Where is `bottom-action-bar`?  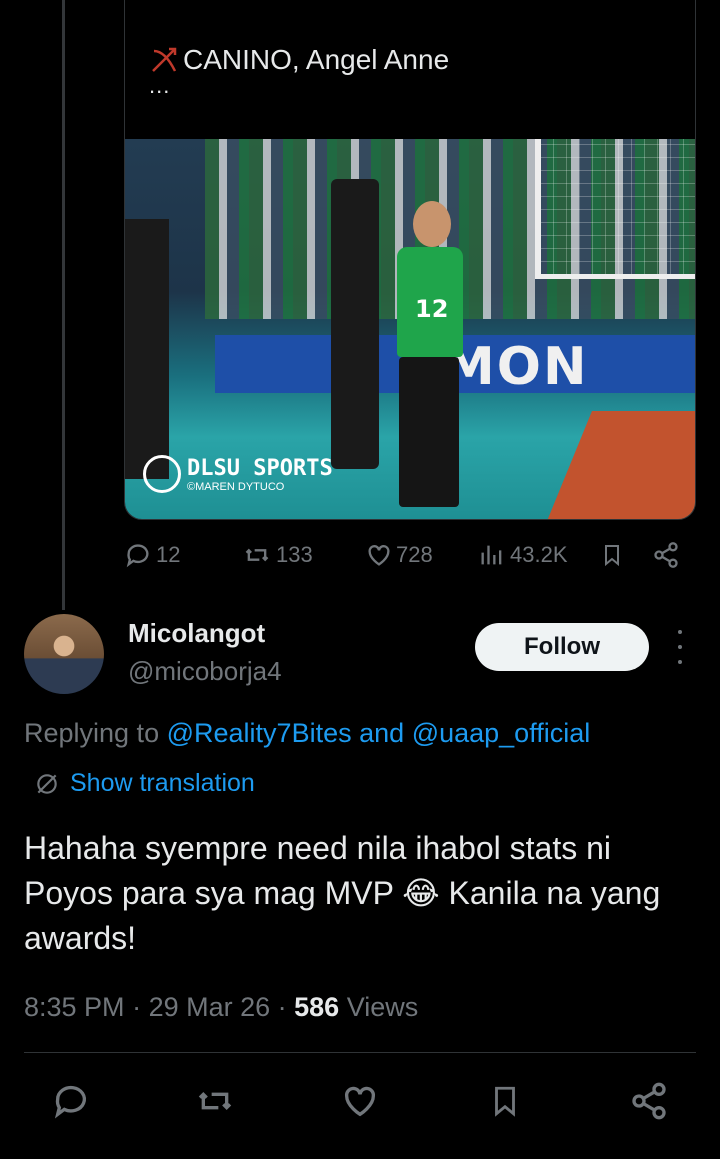 bottom-action-bar is located at coordinates (360, 1101).